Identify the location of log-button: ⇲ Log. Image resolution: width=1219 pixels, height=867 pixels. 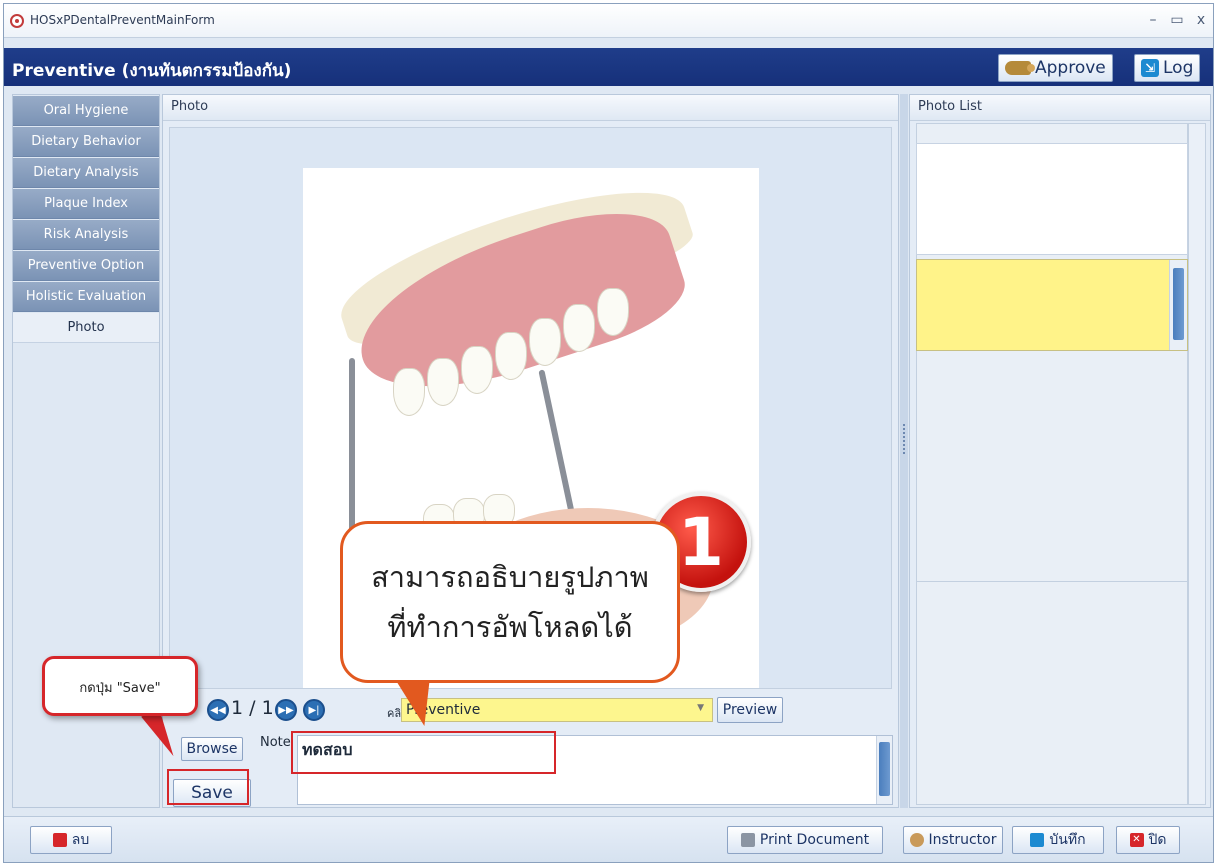
(1167, 68).